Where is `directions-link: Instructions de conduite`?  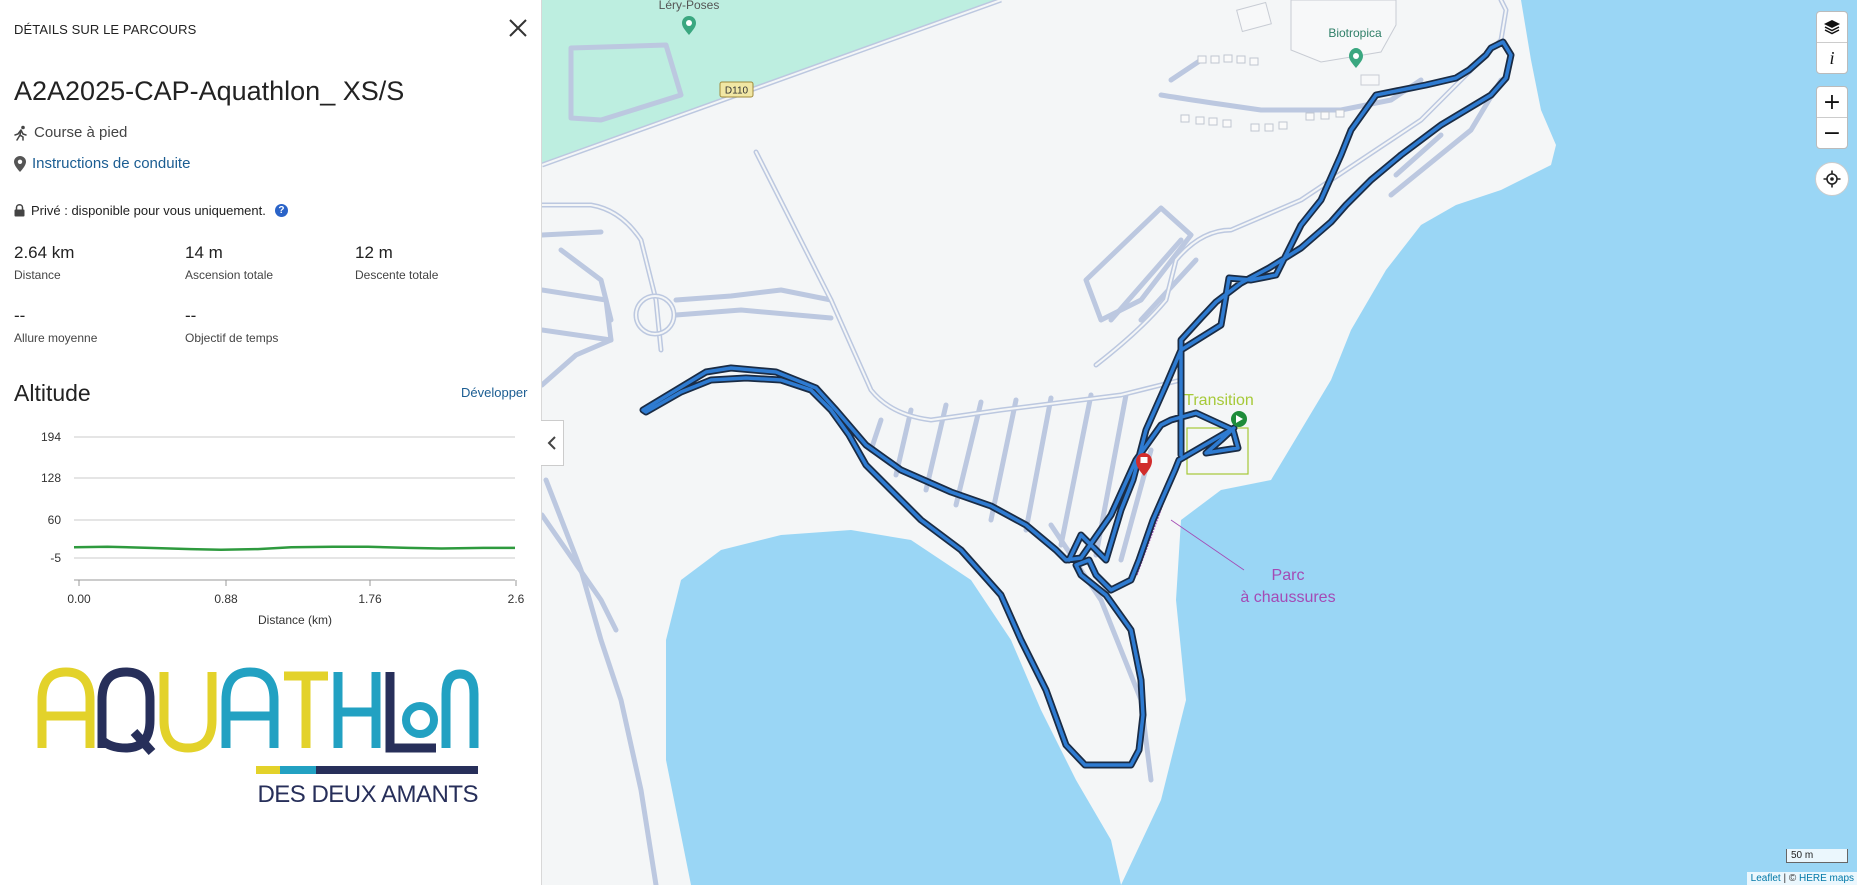
directions-link: Instructions de conduite is located at coordinates (111, 163).